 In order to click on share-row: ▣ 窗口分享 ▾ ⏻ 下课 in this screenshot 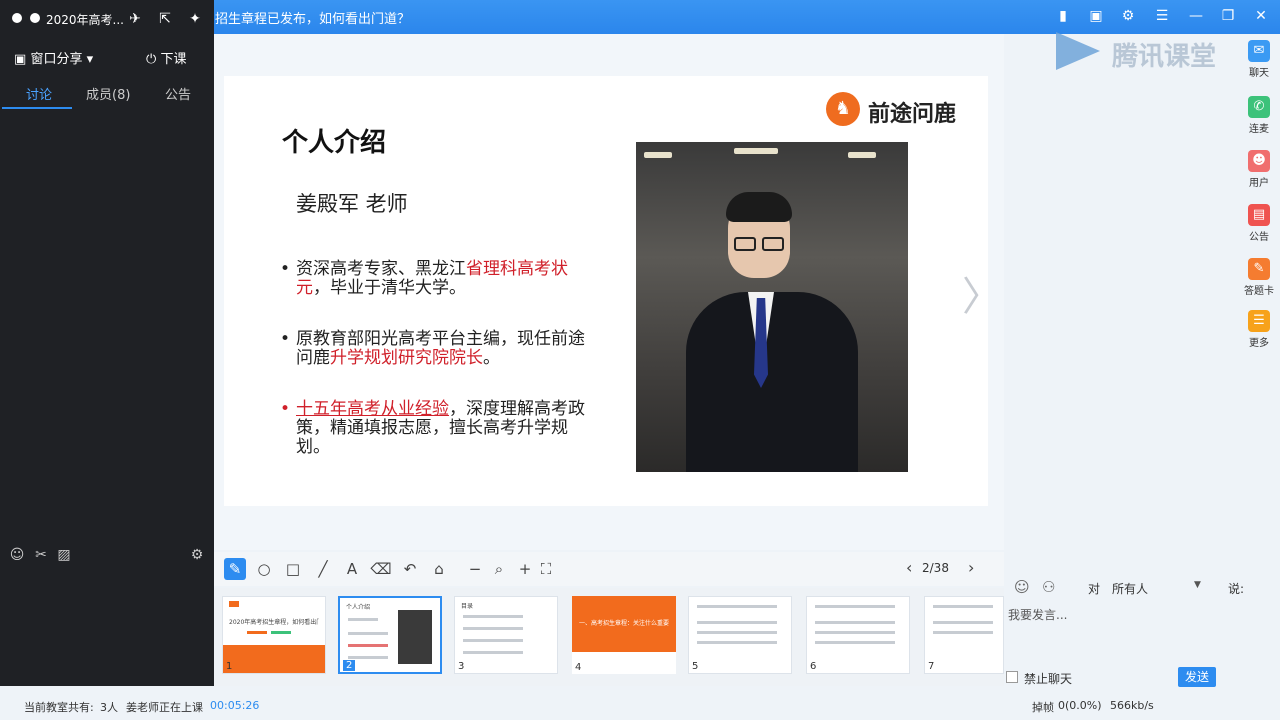, I will do `click(107, 57)`.